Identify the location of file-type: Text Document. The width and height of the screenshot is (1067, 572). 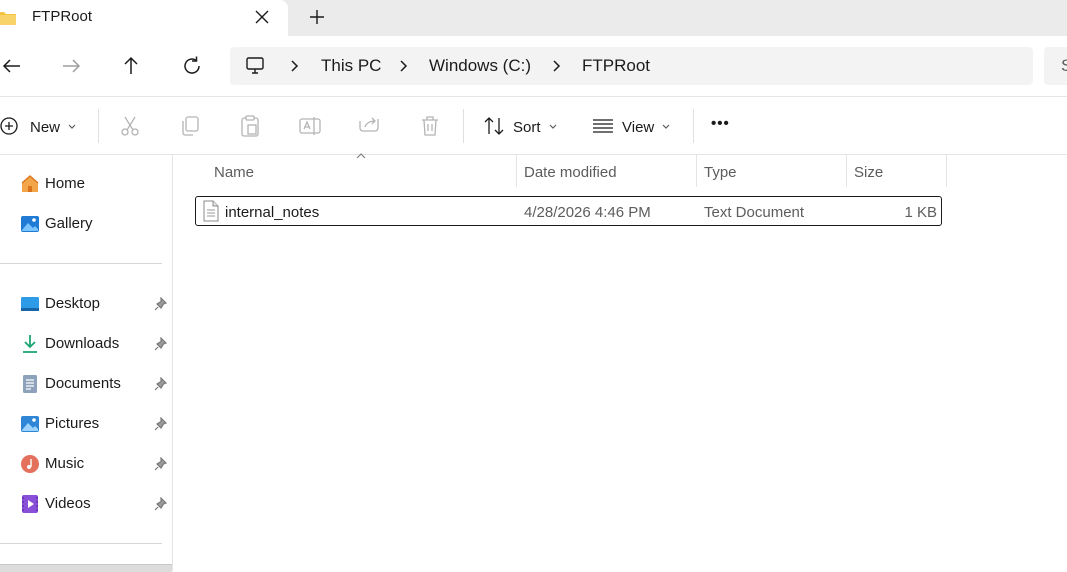
(754, 212).